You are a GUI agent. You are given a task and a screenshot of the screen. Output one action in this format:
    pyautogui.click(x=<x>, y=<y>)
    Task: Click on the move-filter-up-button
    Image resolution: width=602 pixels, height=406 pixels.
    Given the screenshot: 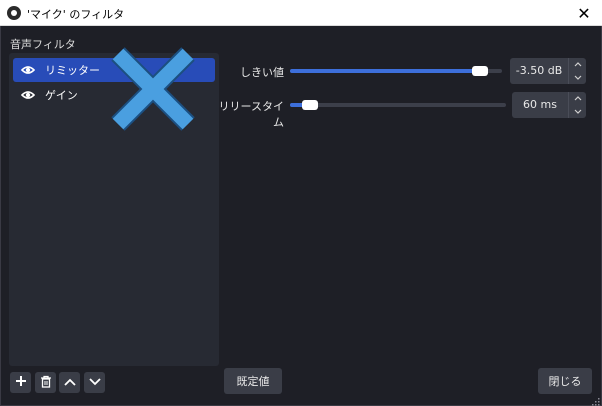 What is the action you would take?
    pyautogui.click(x=69, y=382)
    